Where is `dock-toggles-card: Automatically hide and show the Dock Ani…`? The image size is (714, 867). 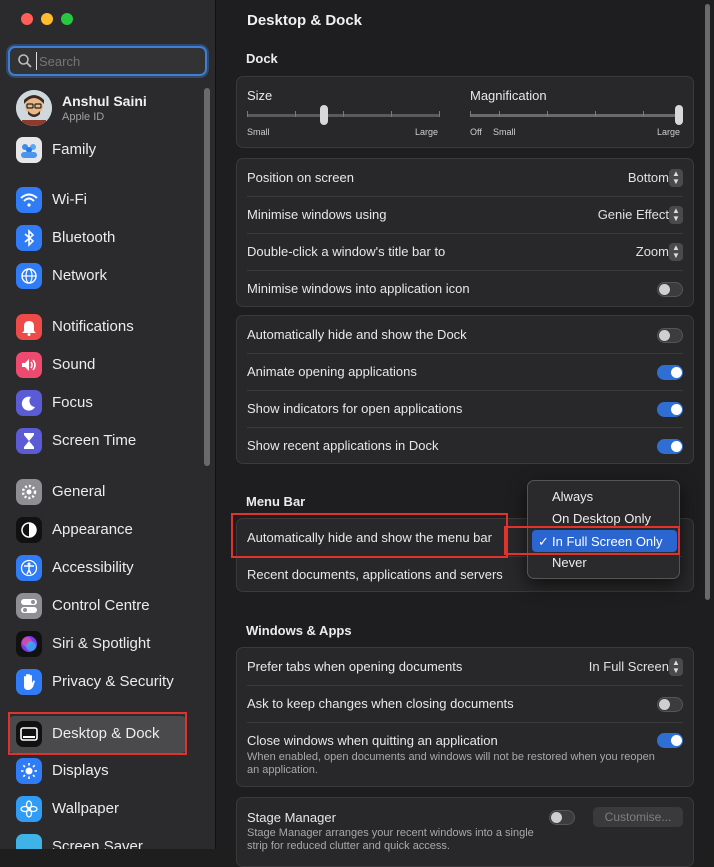
dock-toggles-card: Automatically hide and show the Dock Ani… is located at coordinates (465, 389).